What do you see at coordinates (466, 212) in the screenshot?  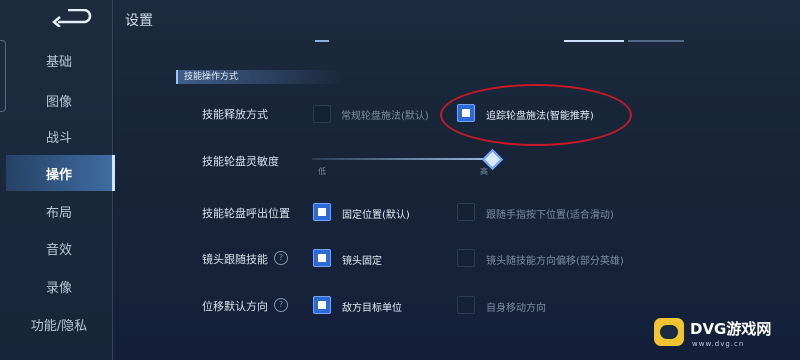 I see `position-follow-checkbox` at bounding box center [466, 212].